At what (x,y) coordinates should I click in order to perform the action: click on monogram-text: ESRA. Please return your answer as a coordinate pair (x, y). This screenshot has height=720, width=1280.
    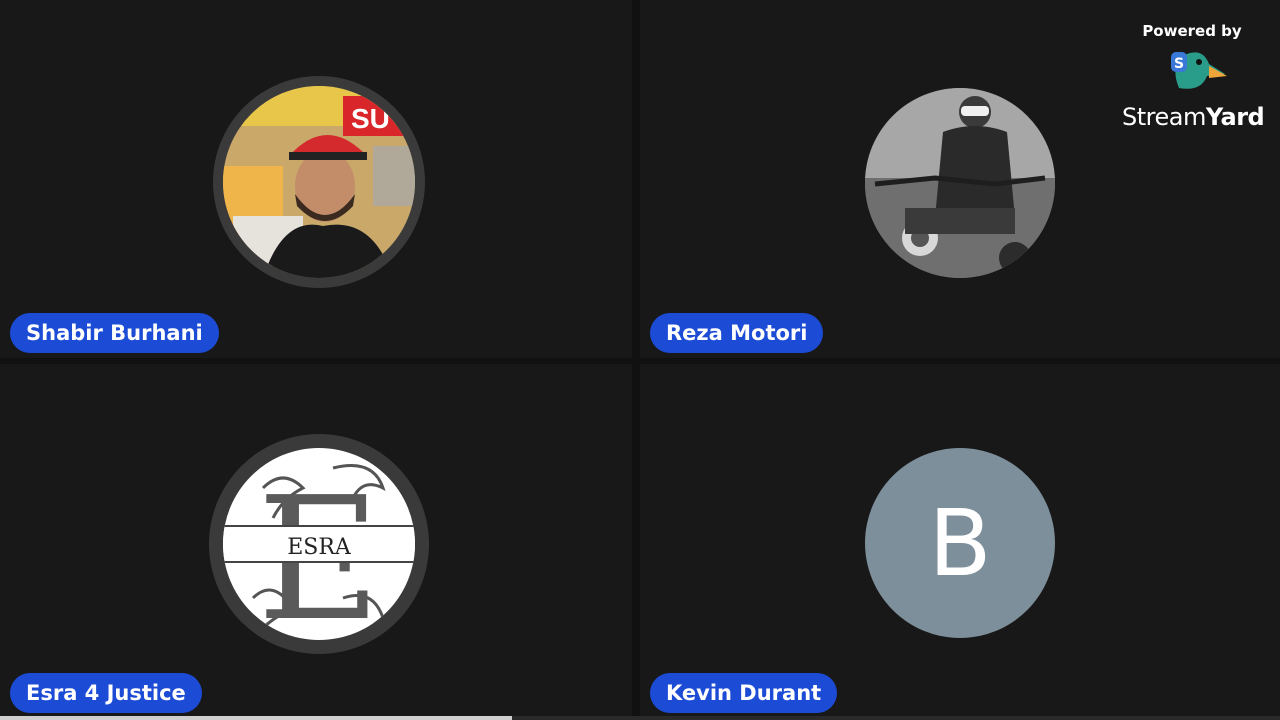
    Looking at the image, I should click on (319, 547).